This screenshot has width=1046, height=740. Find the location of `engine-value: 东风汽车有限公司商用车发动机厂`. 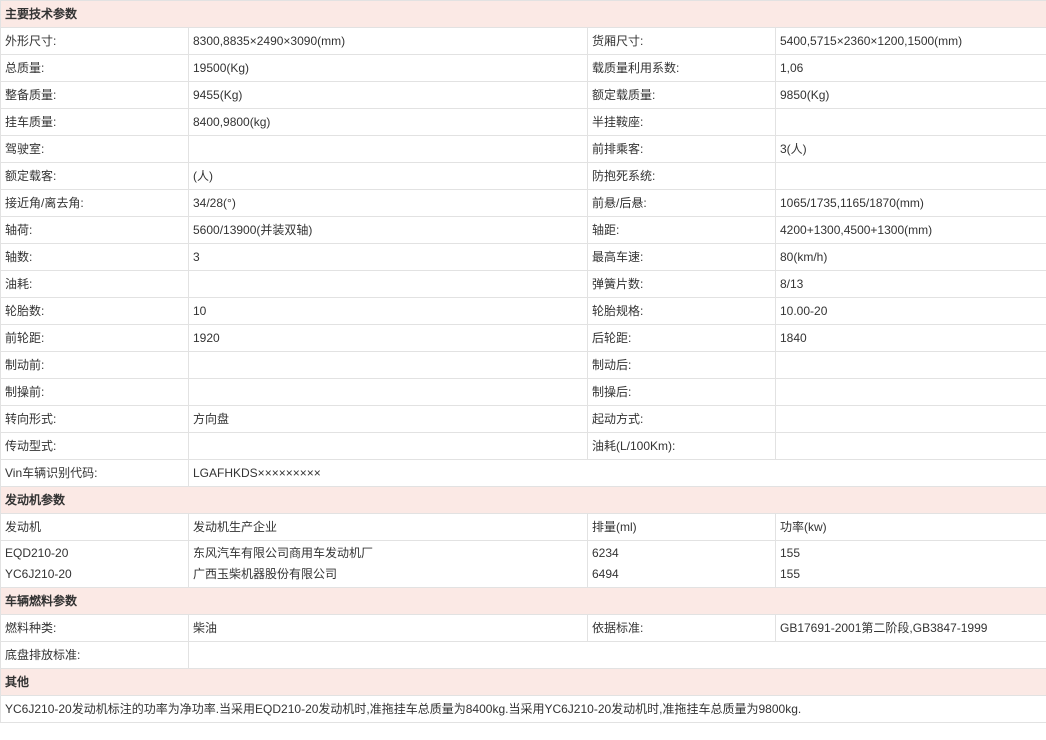

engine-value: 东风汽车有限公司商用车发动机厂 is located at coordinates (283, 553).